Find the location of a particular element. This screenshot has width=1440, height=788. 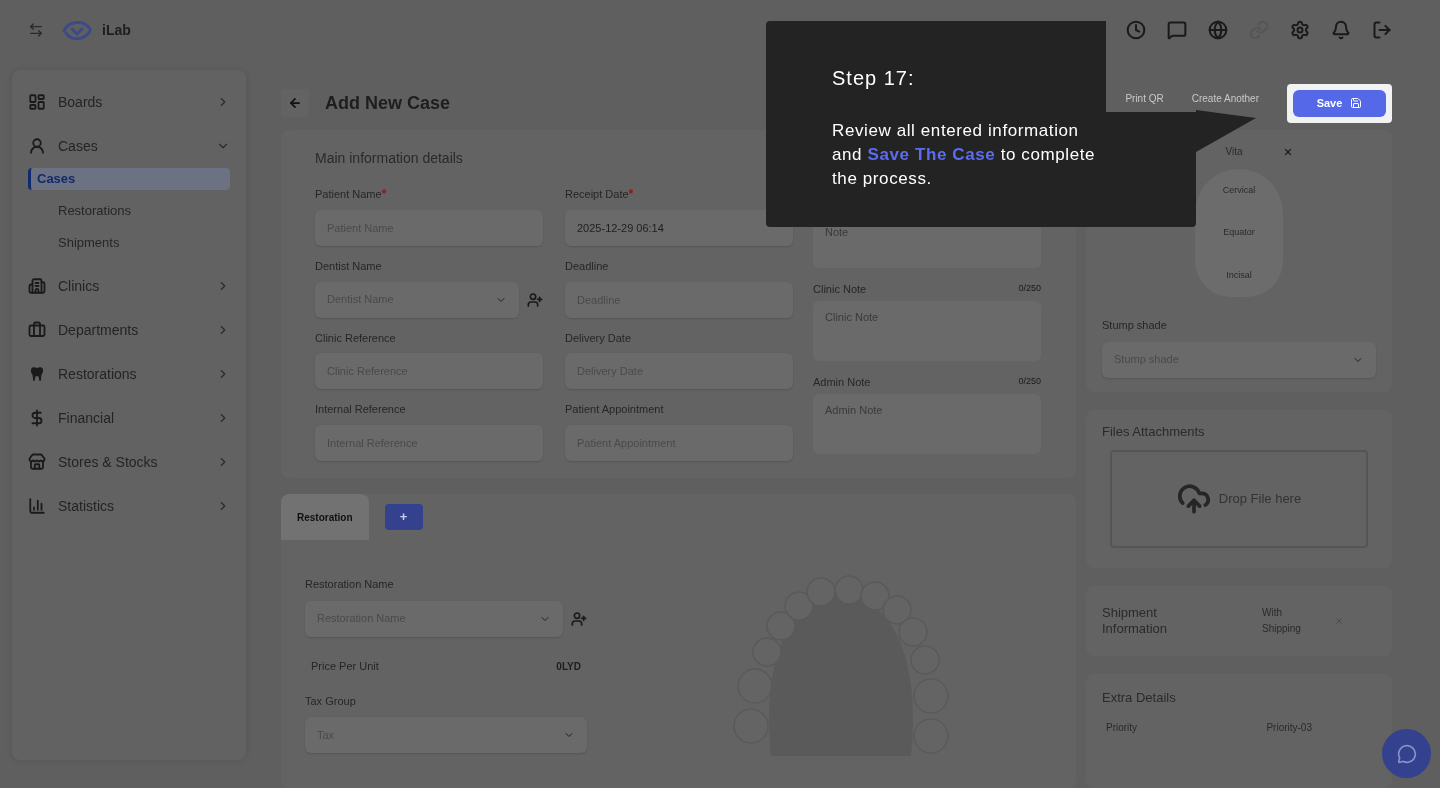

input-field: 2025-12-29 06:14 is located at coordinates (679, 228).